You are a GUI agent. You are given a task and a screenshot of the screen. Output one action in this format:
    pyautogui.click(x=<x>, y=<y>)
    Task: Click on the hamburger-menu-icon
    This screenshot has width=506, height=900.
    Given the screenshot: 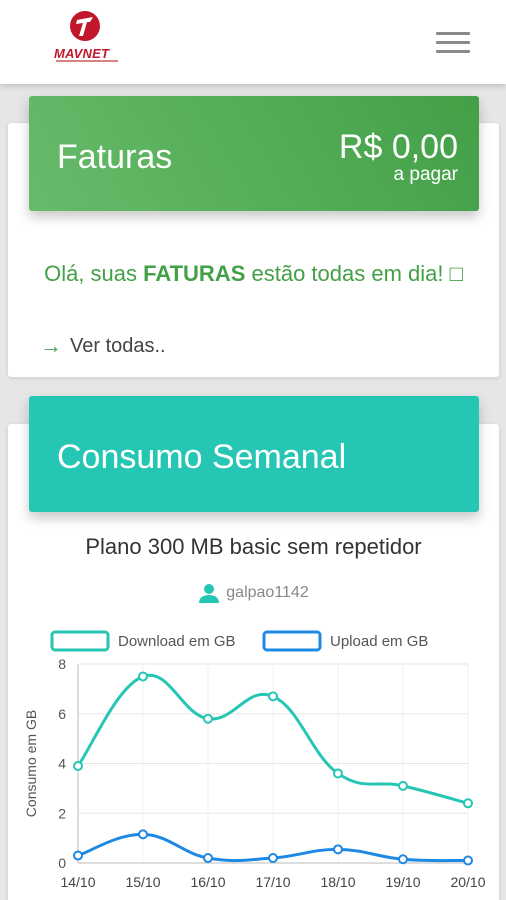 What is the action you would take?
    pyautogui.click(x=453, y=43)
    